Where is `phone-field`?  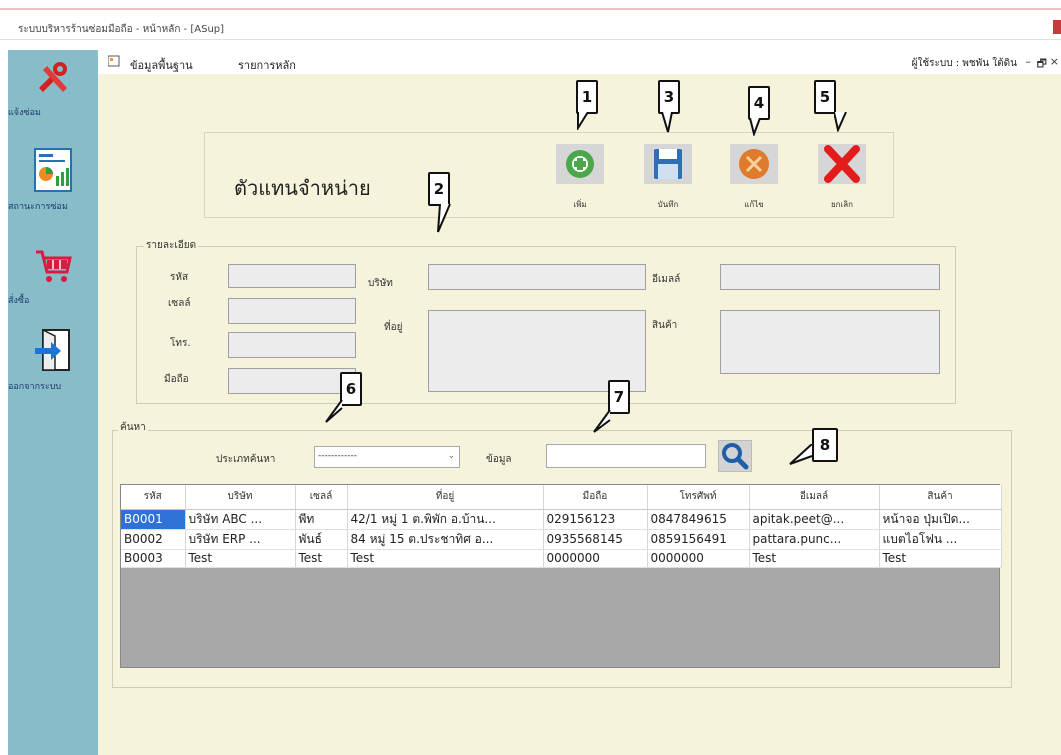 phone-field is located at coordinates (292, 345).